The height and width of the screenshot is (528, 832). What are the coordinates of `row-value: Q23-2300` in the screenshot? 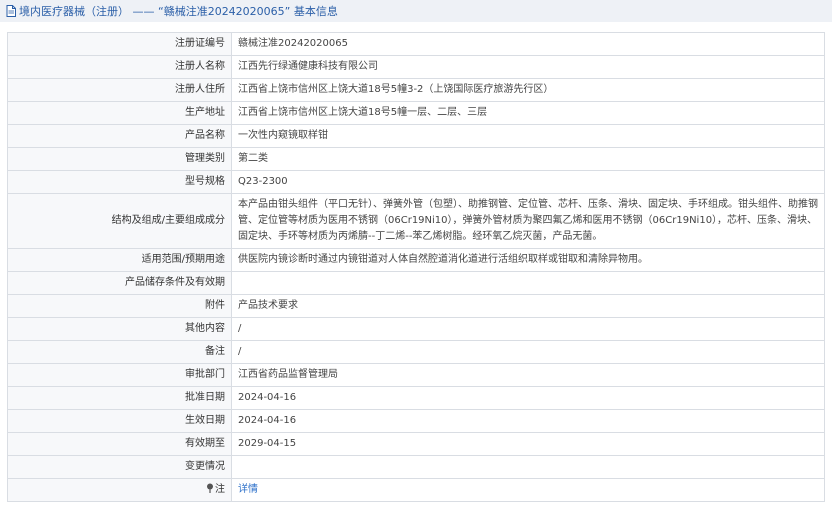 It's located at (528, 182).